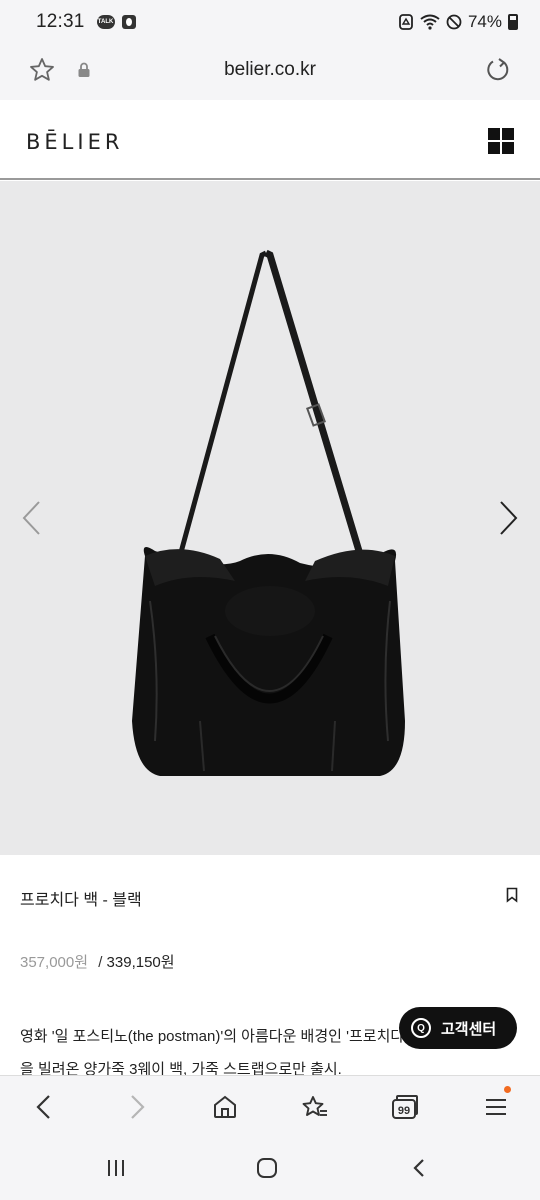  Describe the element at coordinates (421, 1028) in the screenshot. I see `chat-q-icon: Q` at that location.